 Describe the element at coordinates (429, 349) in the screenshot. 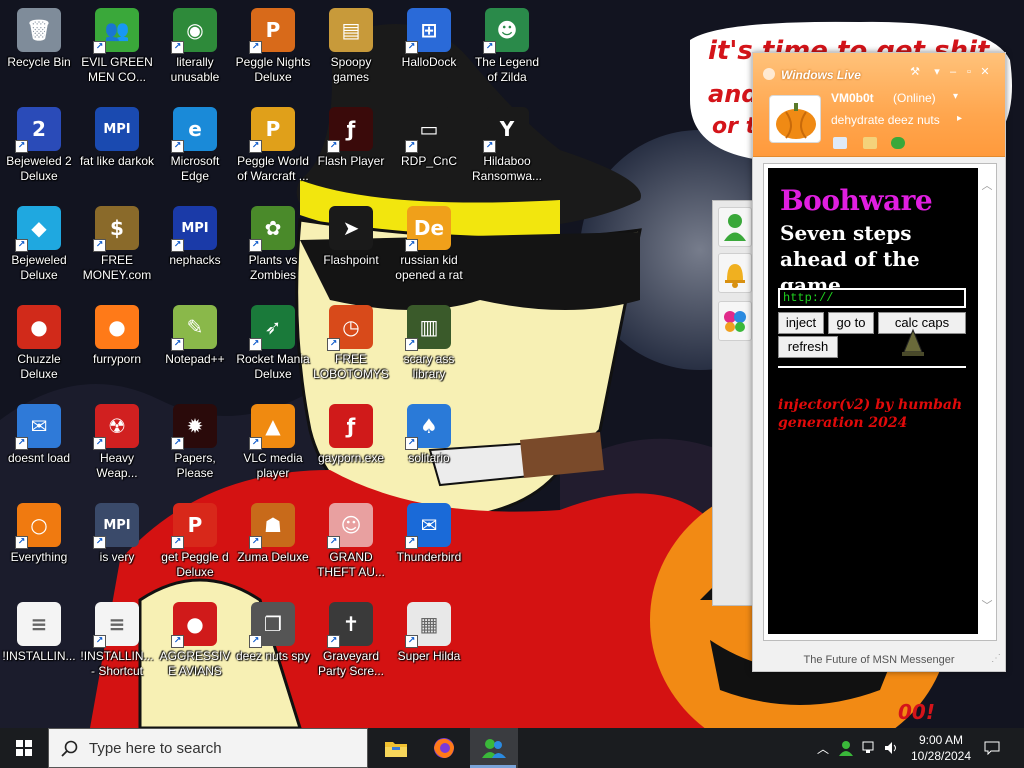

I see `desktop-icon: ▥ ↗ scary ass library` at that location.